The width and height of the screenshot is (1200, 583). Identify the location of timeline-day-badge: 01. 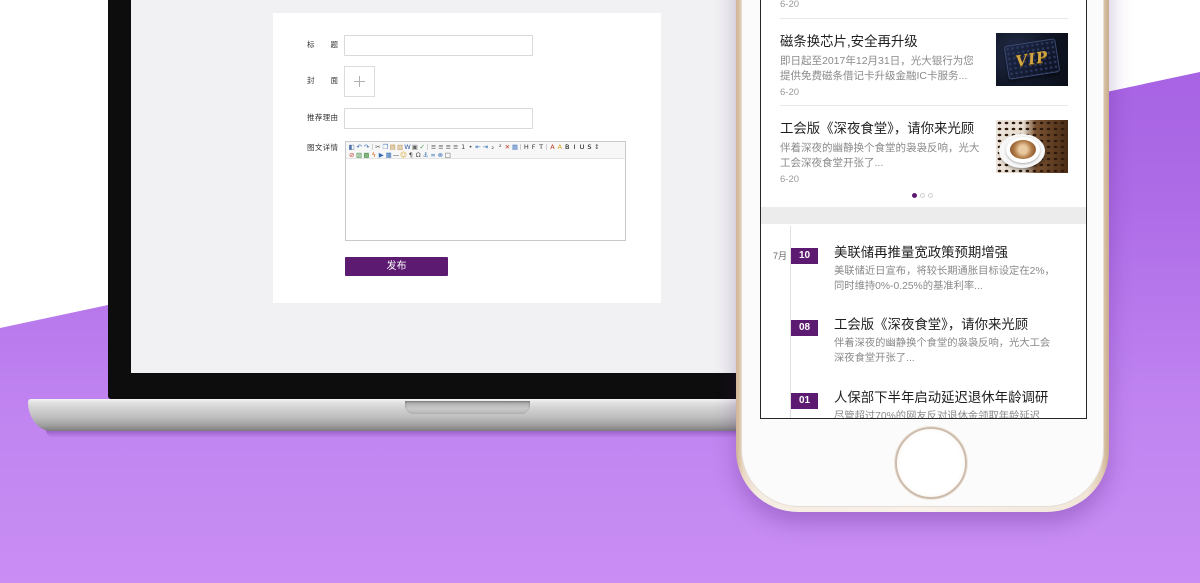
(804, 401).